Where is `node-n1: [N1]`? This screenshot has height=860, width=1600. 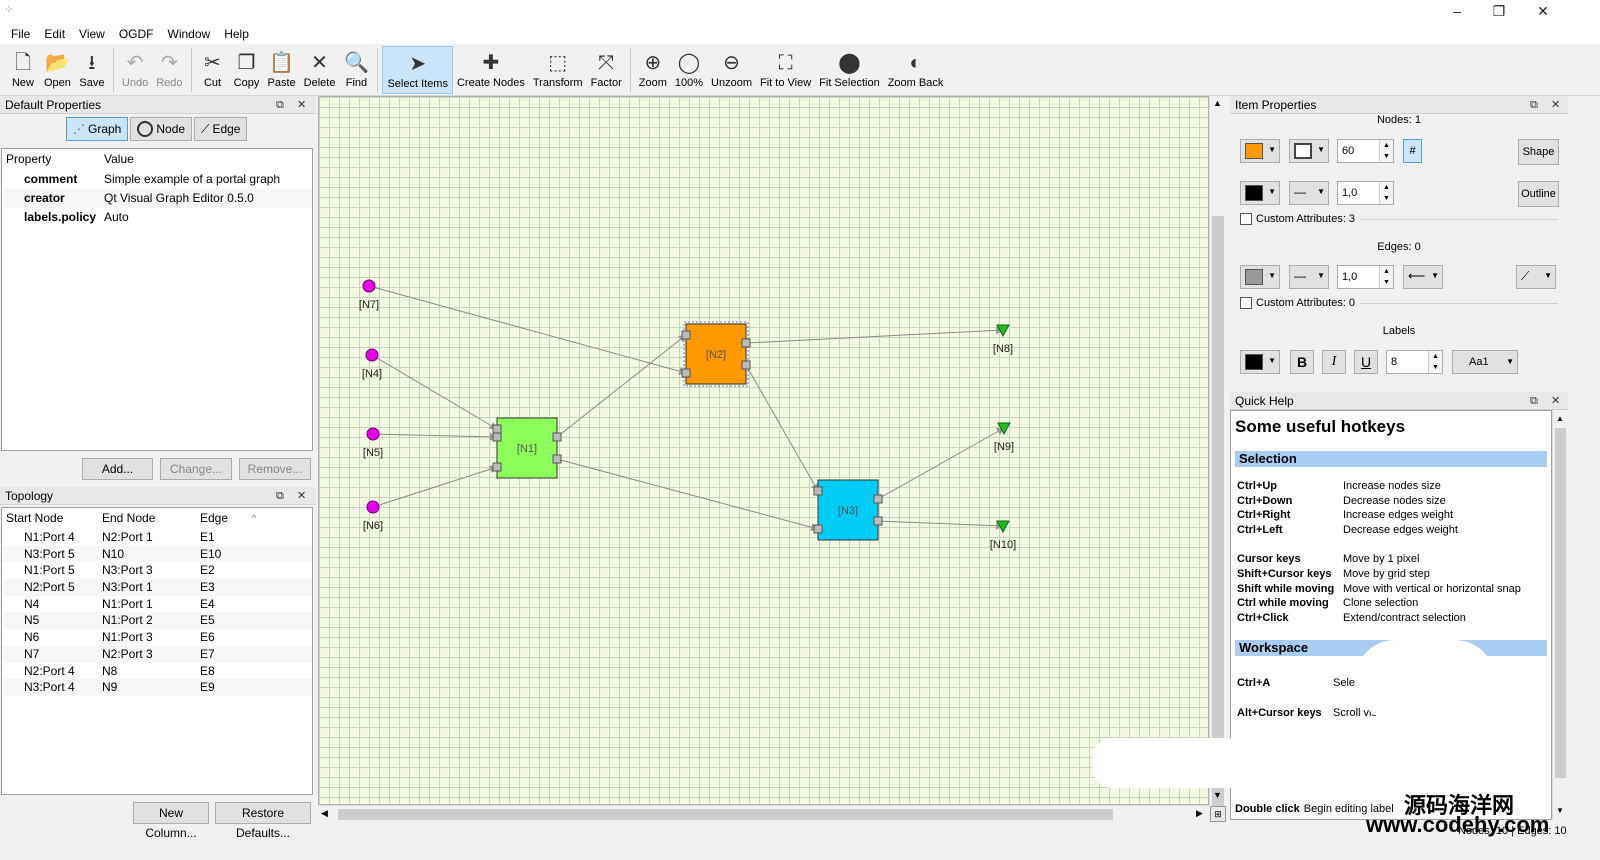 node-n1: [N1] is located at coordinates (527, 448).